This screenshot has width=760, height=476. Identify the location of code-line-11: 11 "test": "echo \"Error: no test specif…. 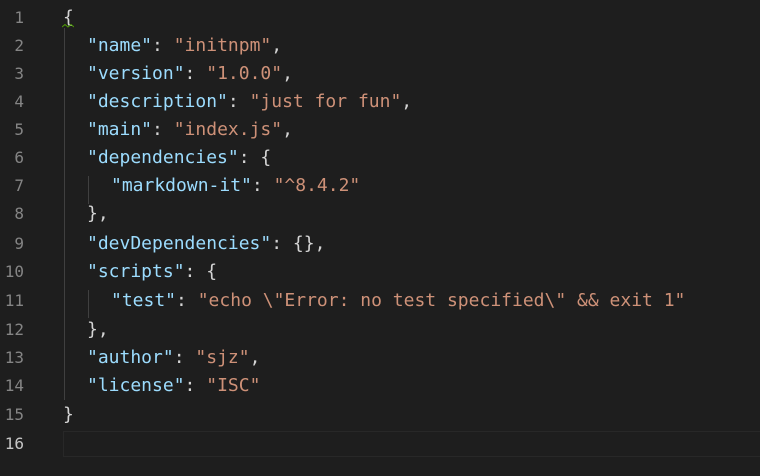
(380, 301).